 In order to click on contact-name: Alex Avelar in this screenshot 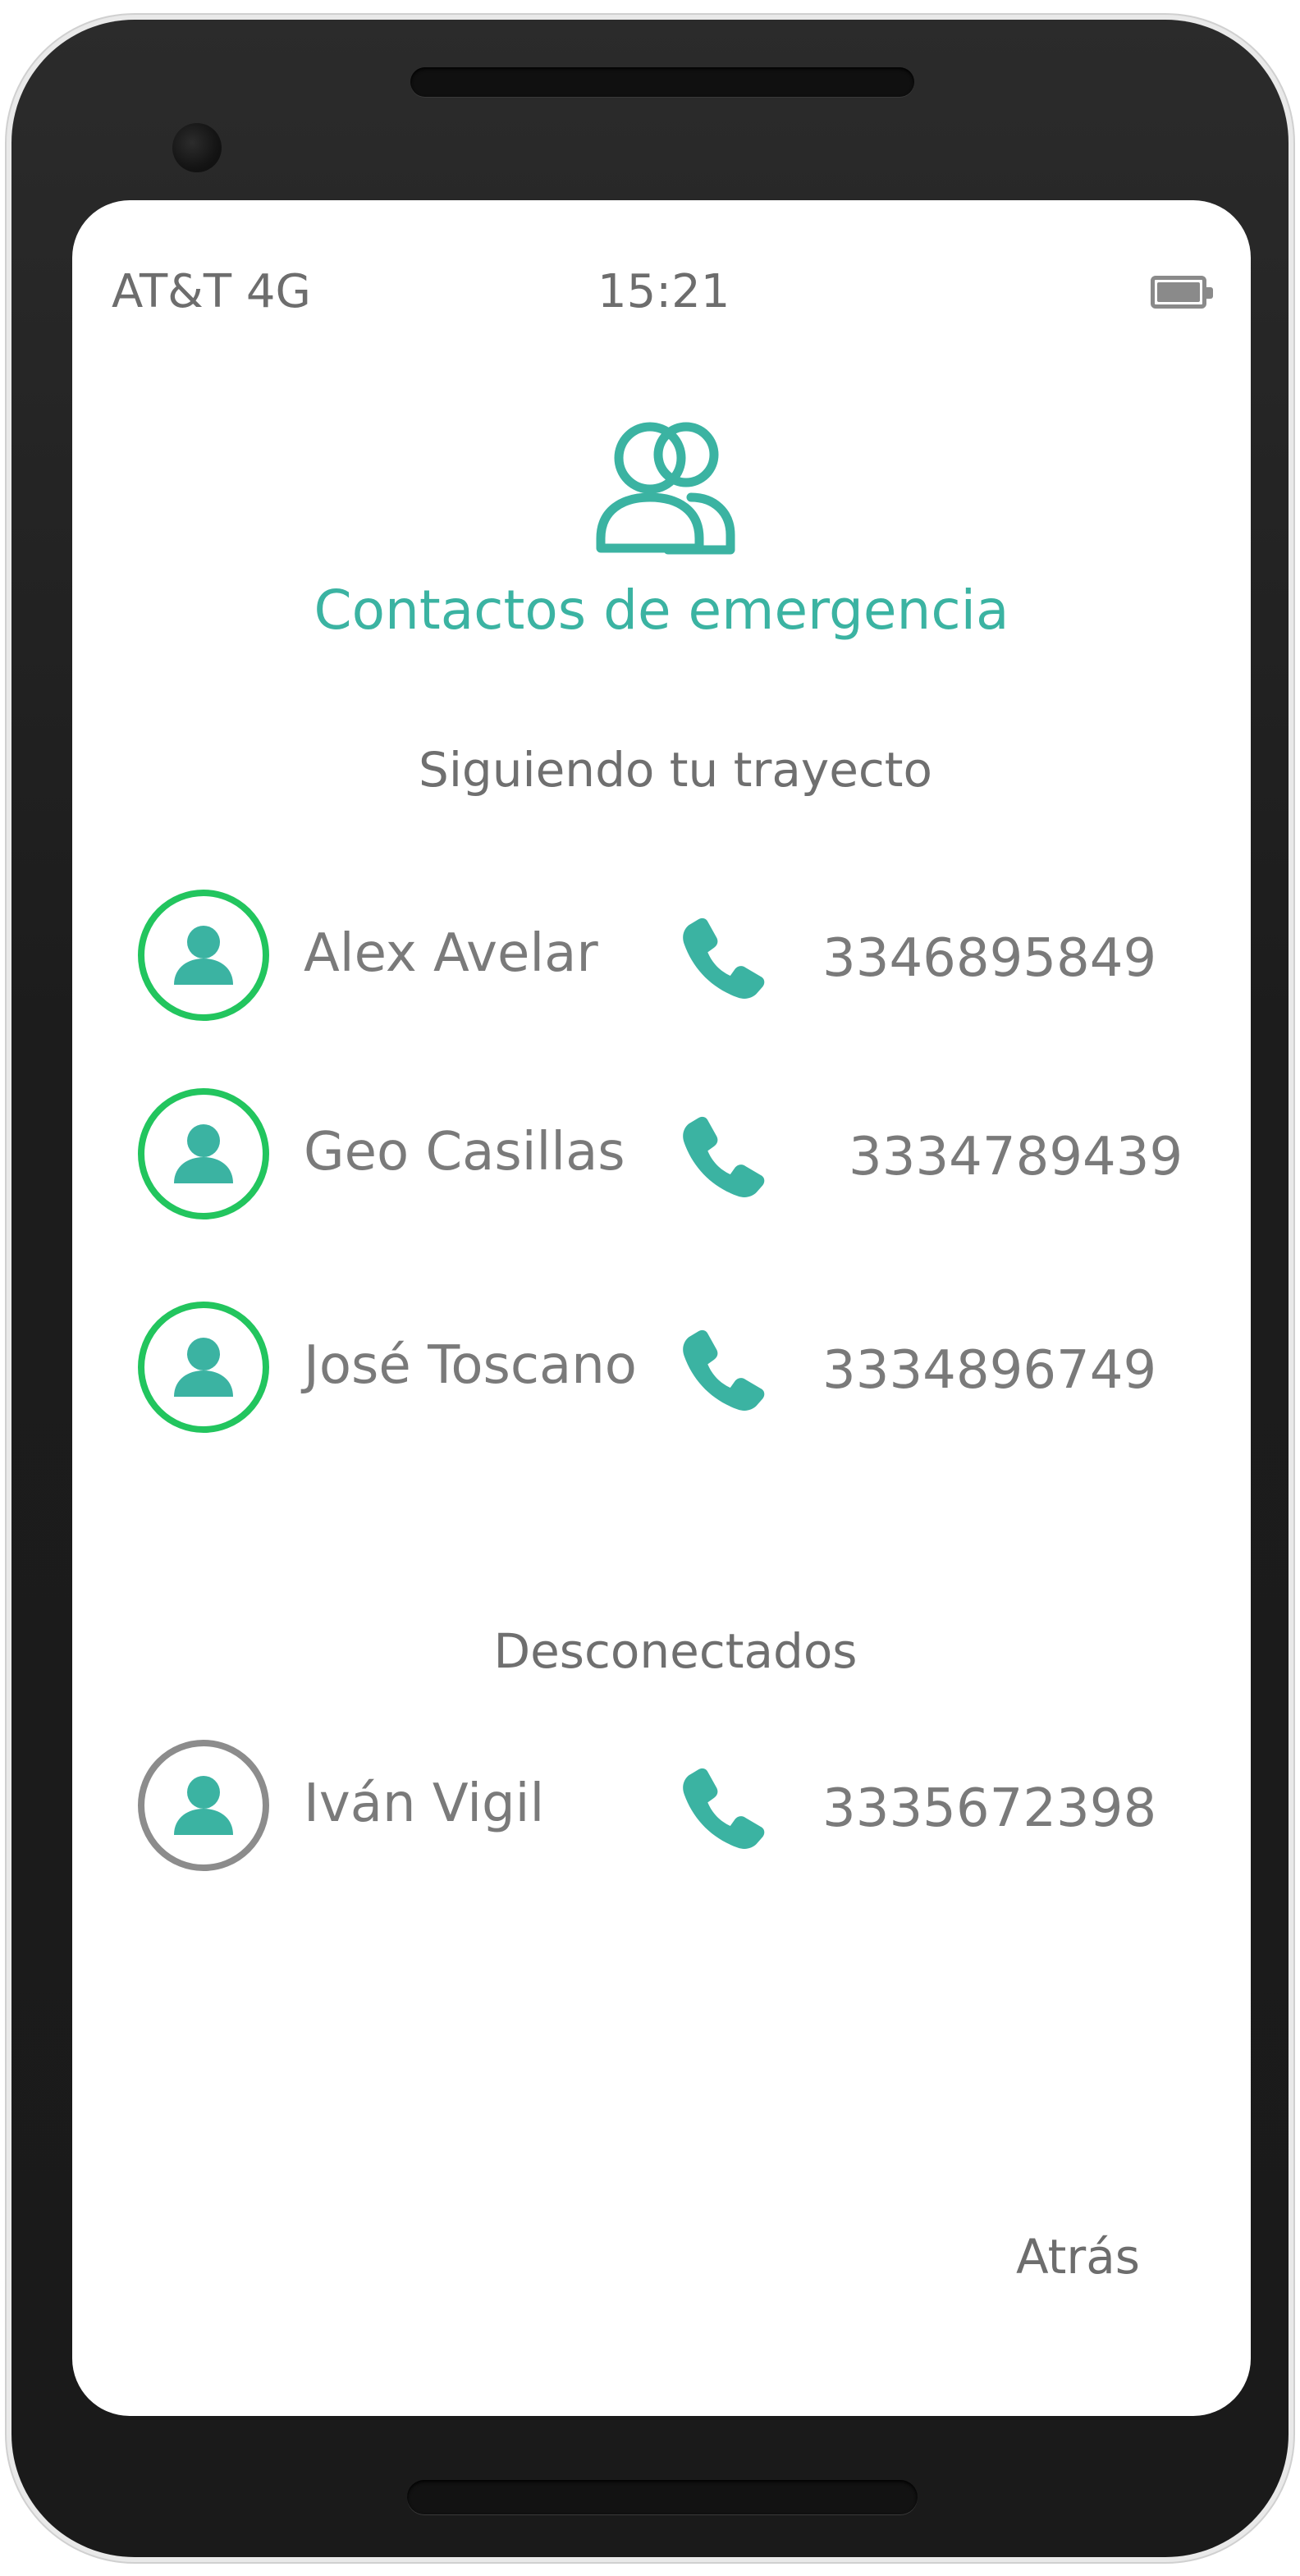, I will do `click(451, 953)`.